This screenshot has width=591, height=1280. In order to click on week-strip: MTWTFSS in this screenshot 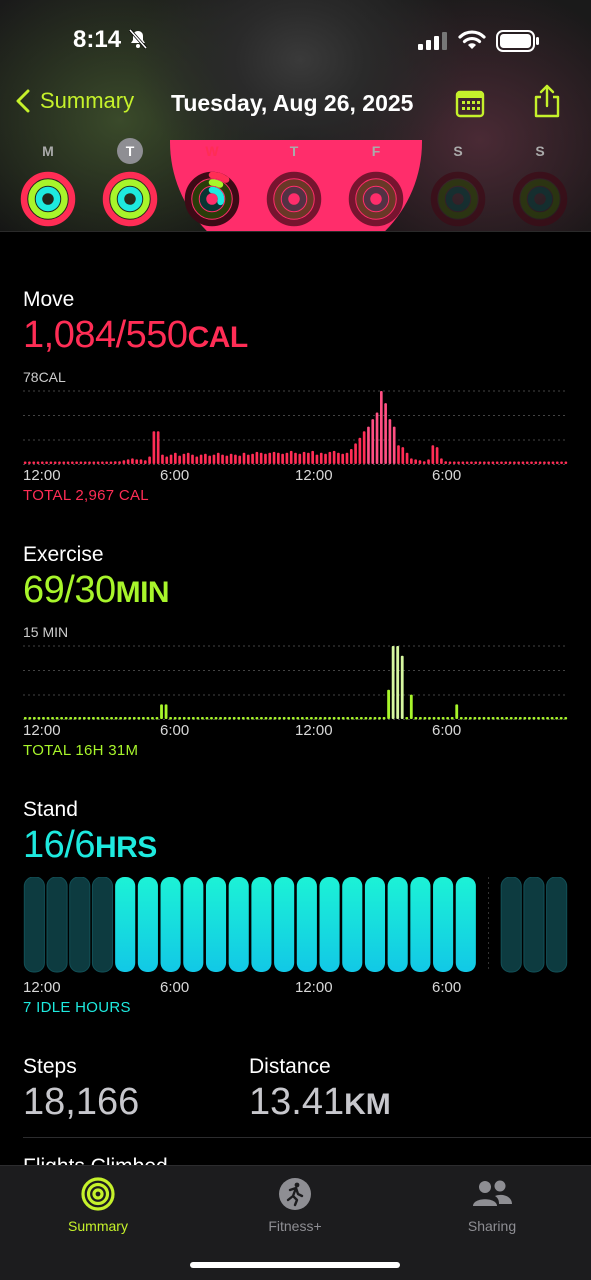, I will do `click(295, 183)`.